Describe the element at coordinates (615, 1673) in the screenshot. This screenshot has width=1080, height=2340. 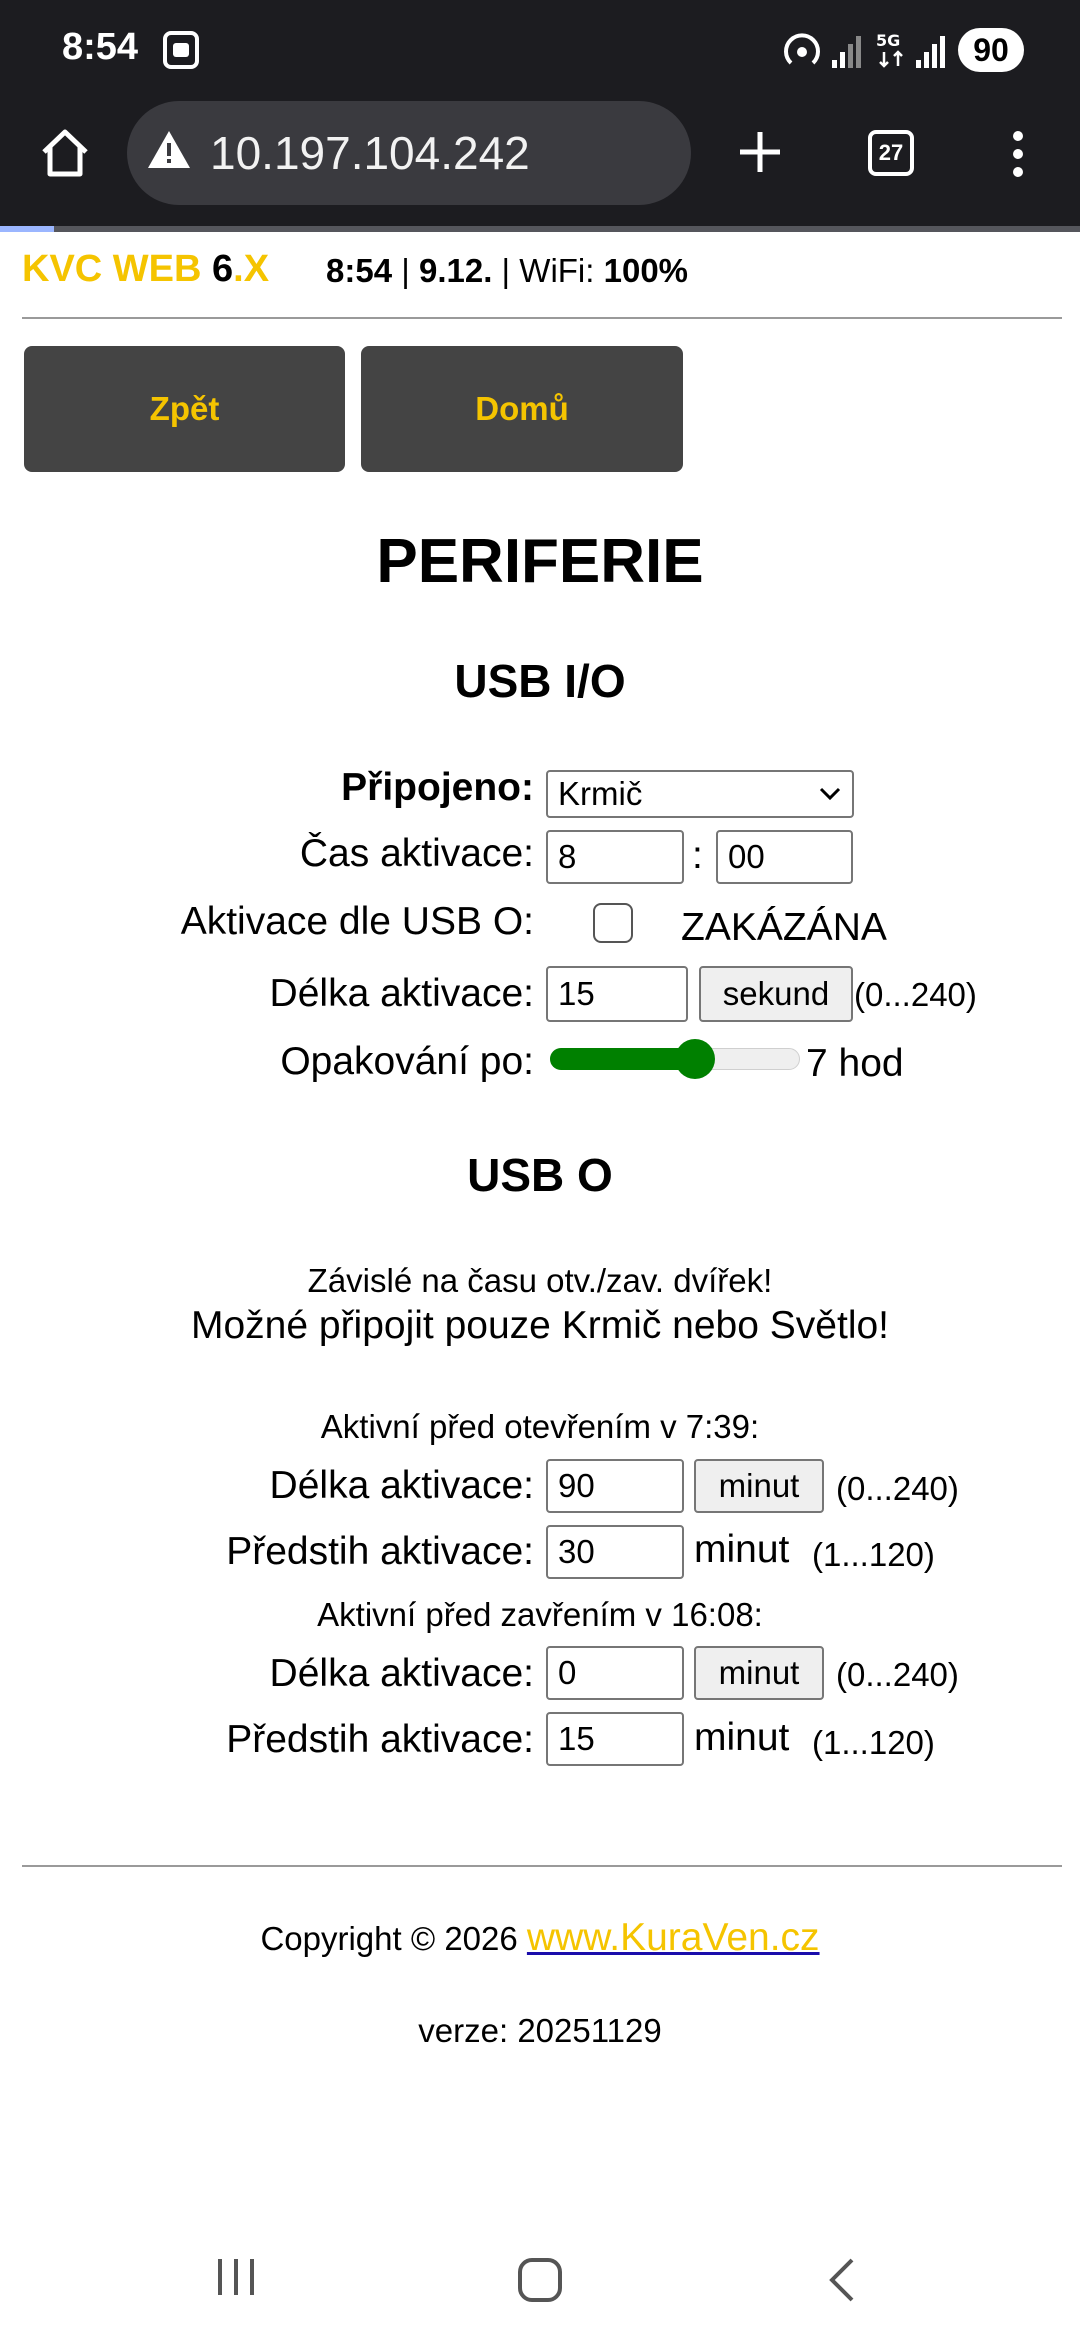
I see `close-duration-input: 0` at that location.